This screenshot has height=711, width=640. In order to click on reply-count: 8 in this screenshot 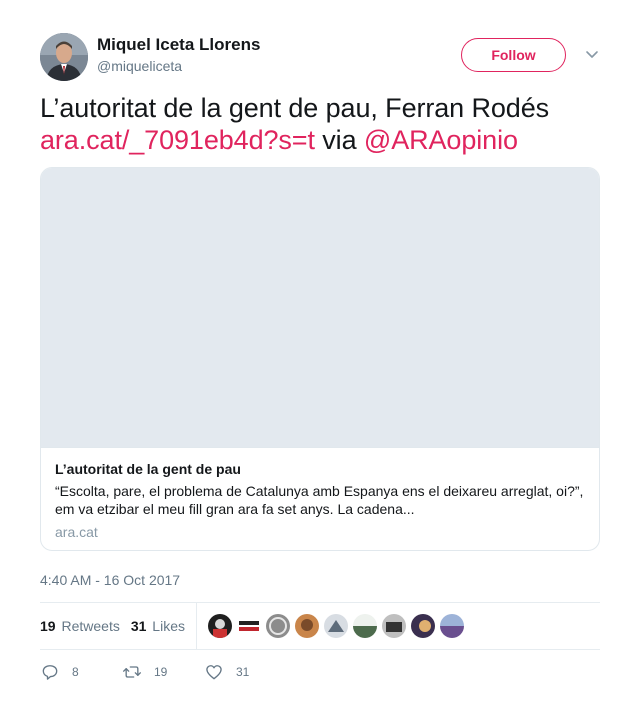, I will do `click(75, 672)`.